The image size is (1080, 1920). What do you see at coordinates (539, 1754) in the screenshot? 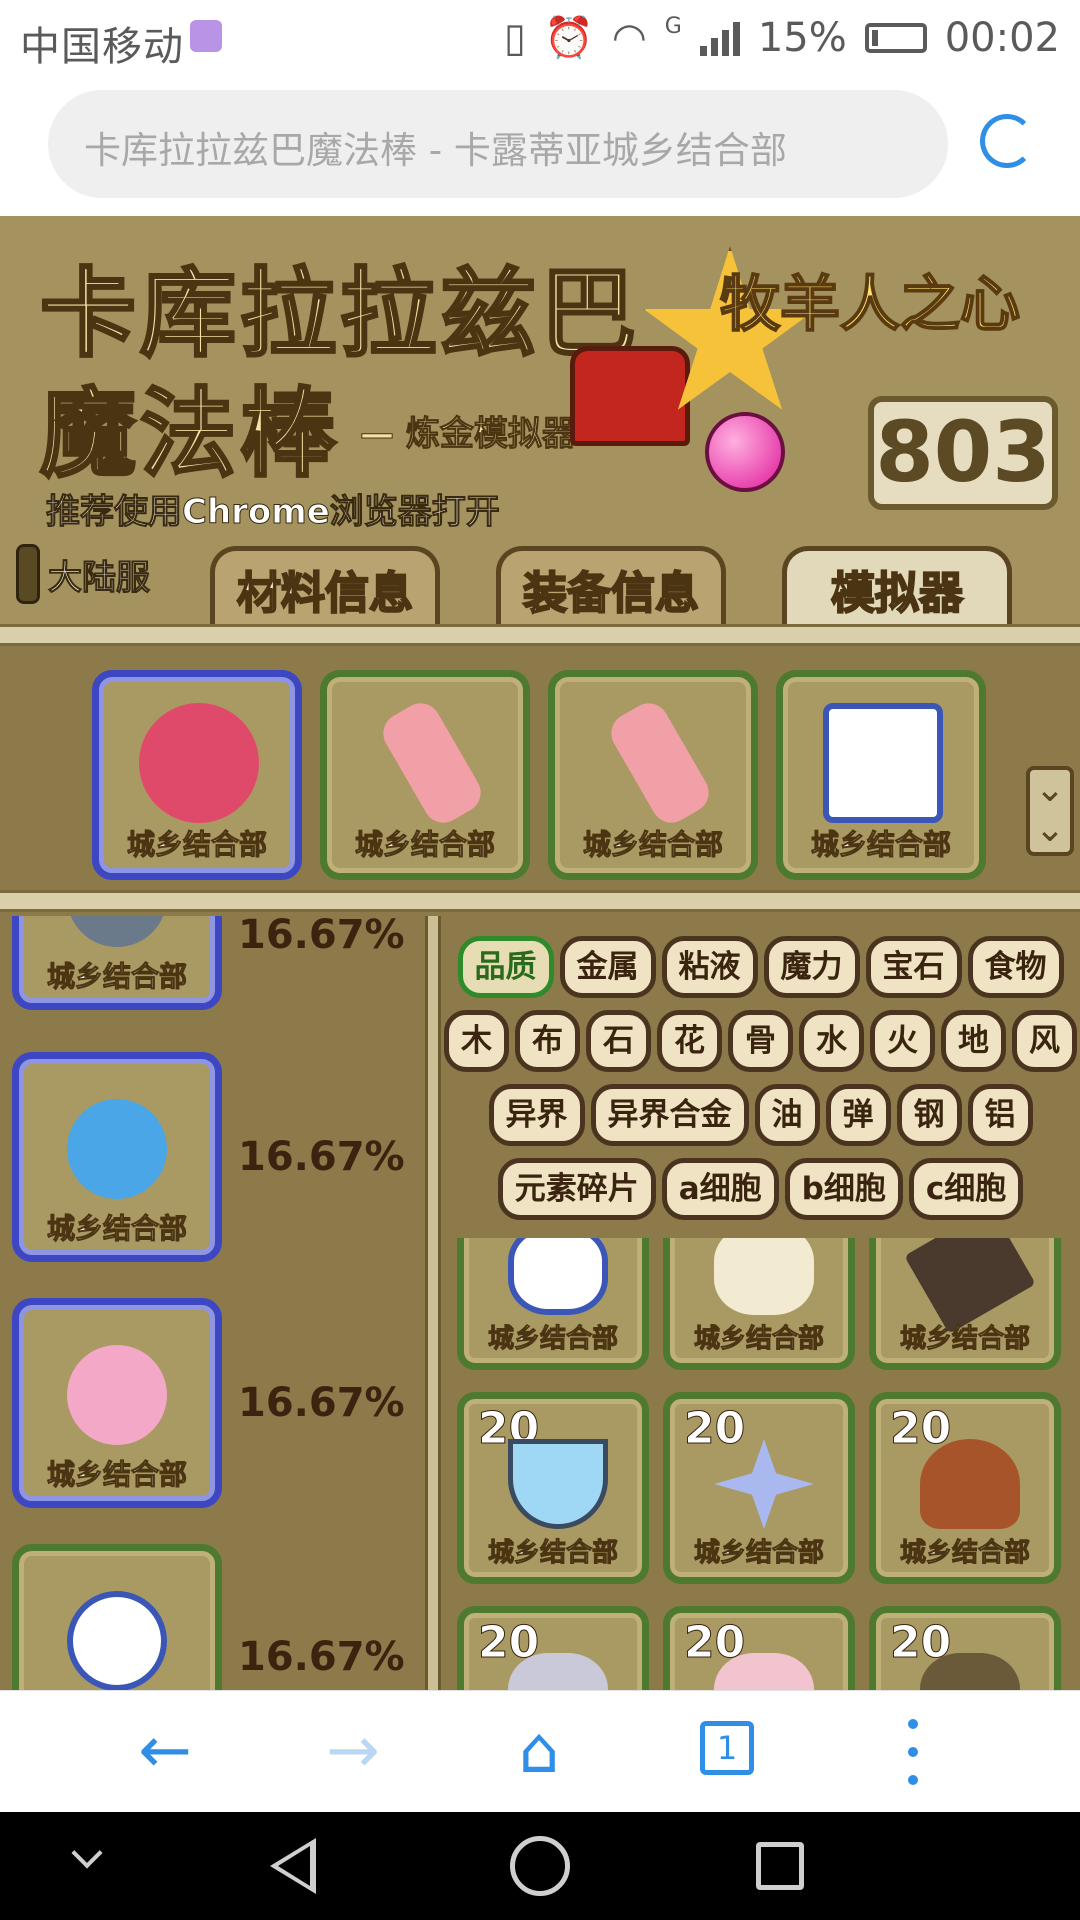
I see `home-icon: ⌂` at bounding box center [539, 1754].